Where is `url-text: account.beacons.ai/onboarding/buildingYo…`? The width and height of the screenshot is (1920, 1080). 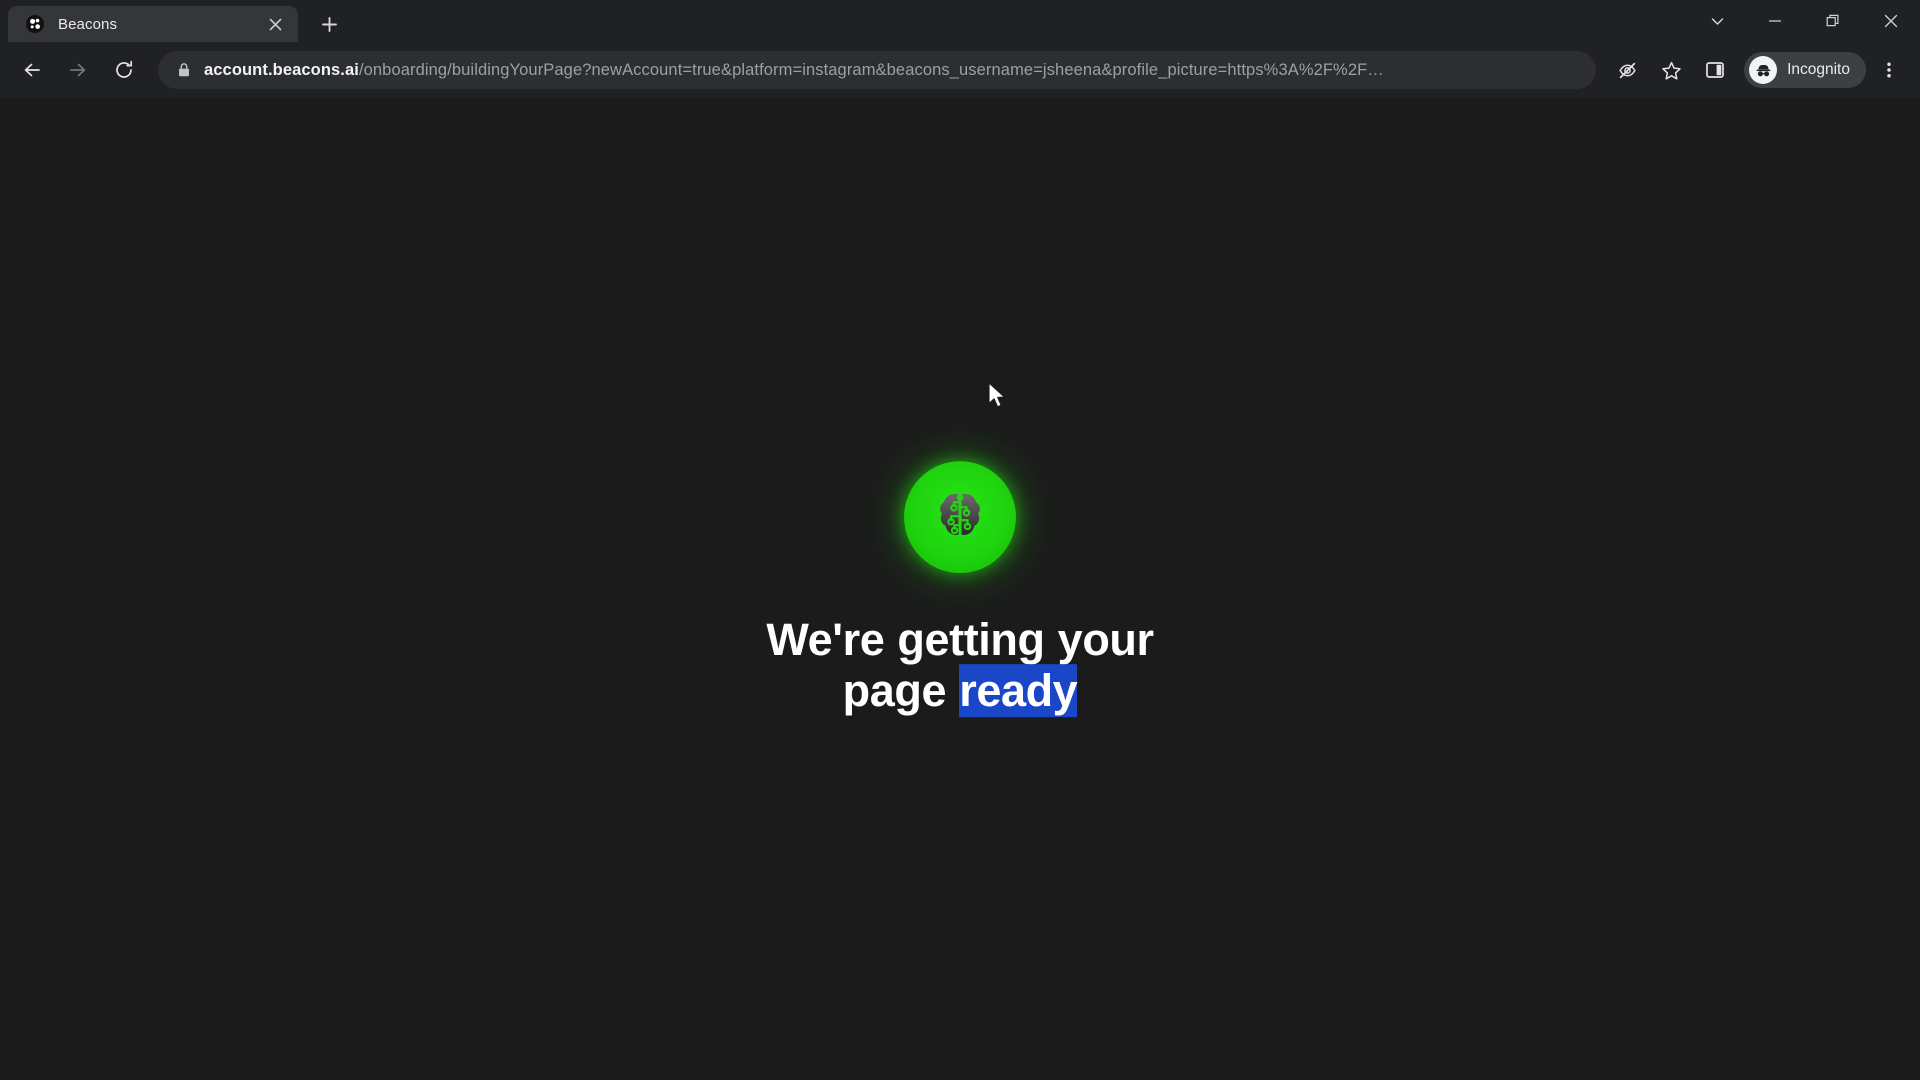
url-text: account.beacons.ai/onboarding/buildingYo… is located at coordinates (794, 70).